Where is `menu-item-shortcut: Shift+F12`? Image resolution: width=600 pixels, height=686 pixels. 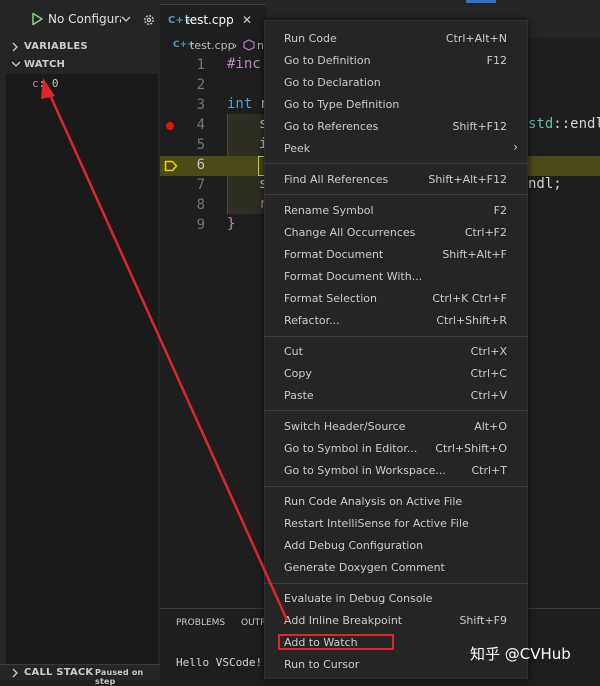
menu-item-shortcut: Shift+F12 is located at coordinates (479, 126).